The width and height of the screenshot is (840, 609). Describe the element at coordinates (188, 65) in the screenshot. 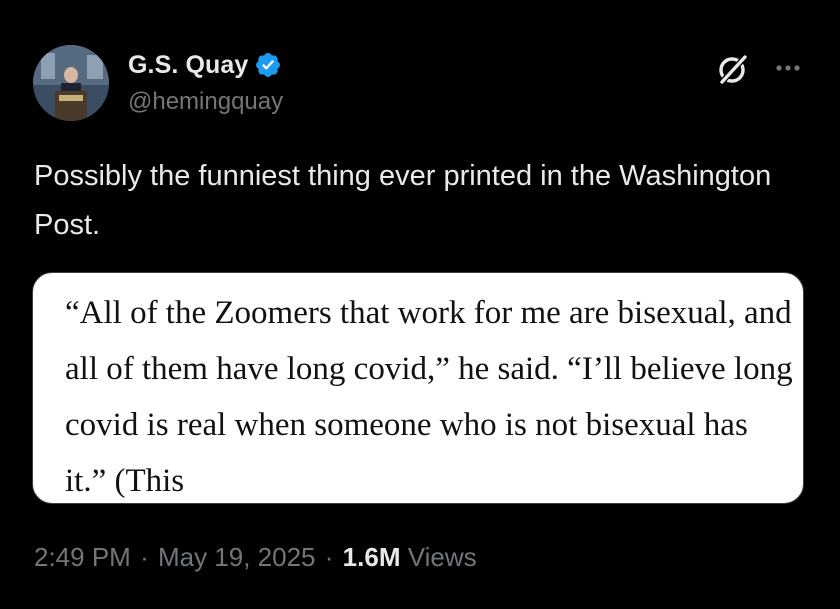

I see `author-display-name: G.S. Quay` at that location.